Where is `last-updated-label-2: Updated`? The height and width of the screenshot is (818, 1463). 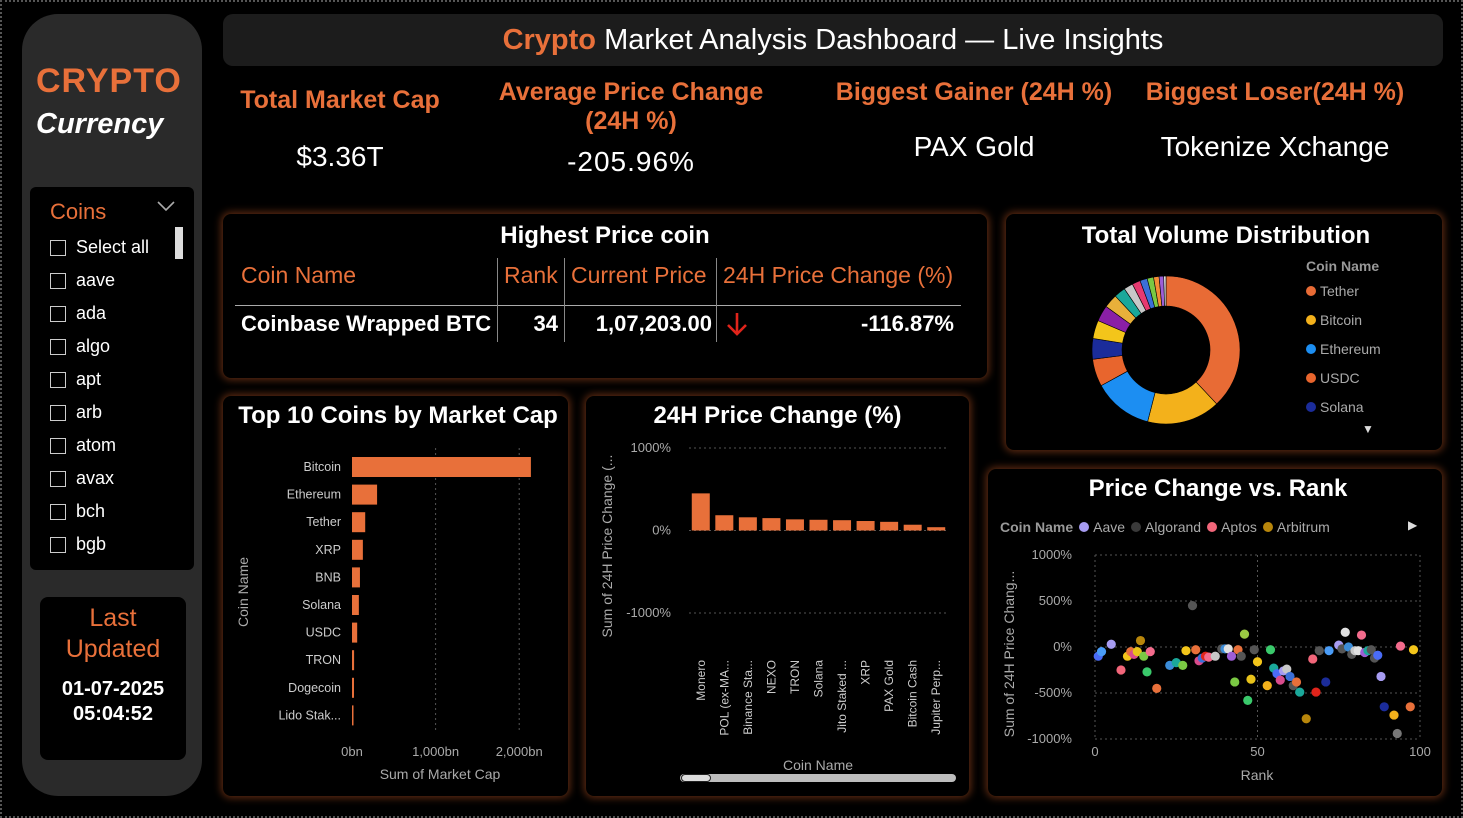
last-updated-label-2: Updated is located at coordinates (113, 649).